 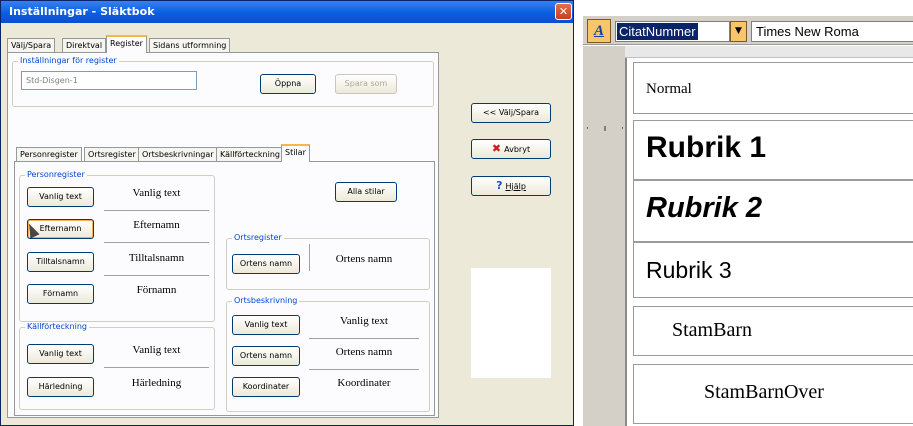 I want to click on style-item-stambarnover: StamBarnOver, so click(x=773, y=394).